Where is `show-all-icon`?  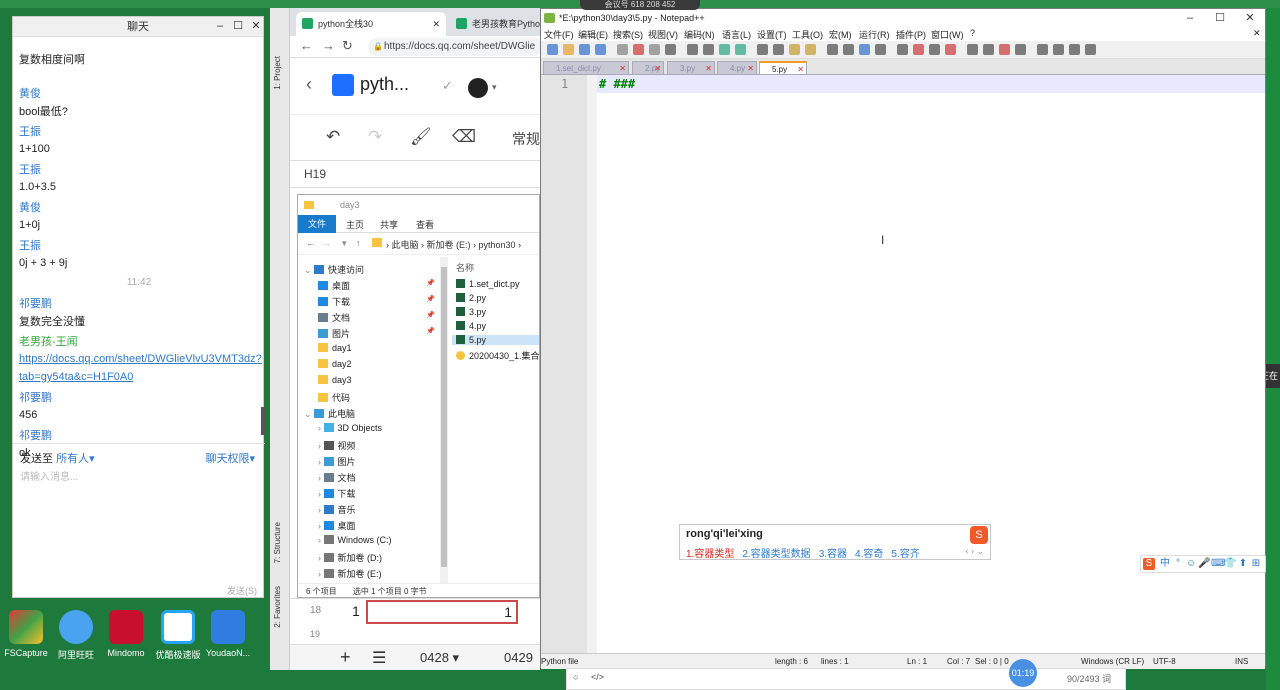
show-all-icon is located at coordinates (880, 49).